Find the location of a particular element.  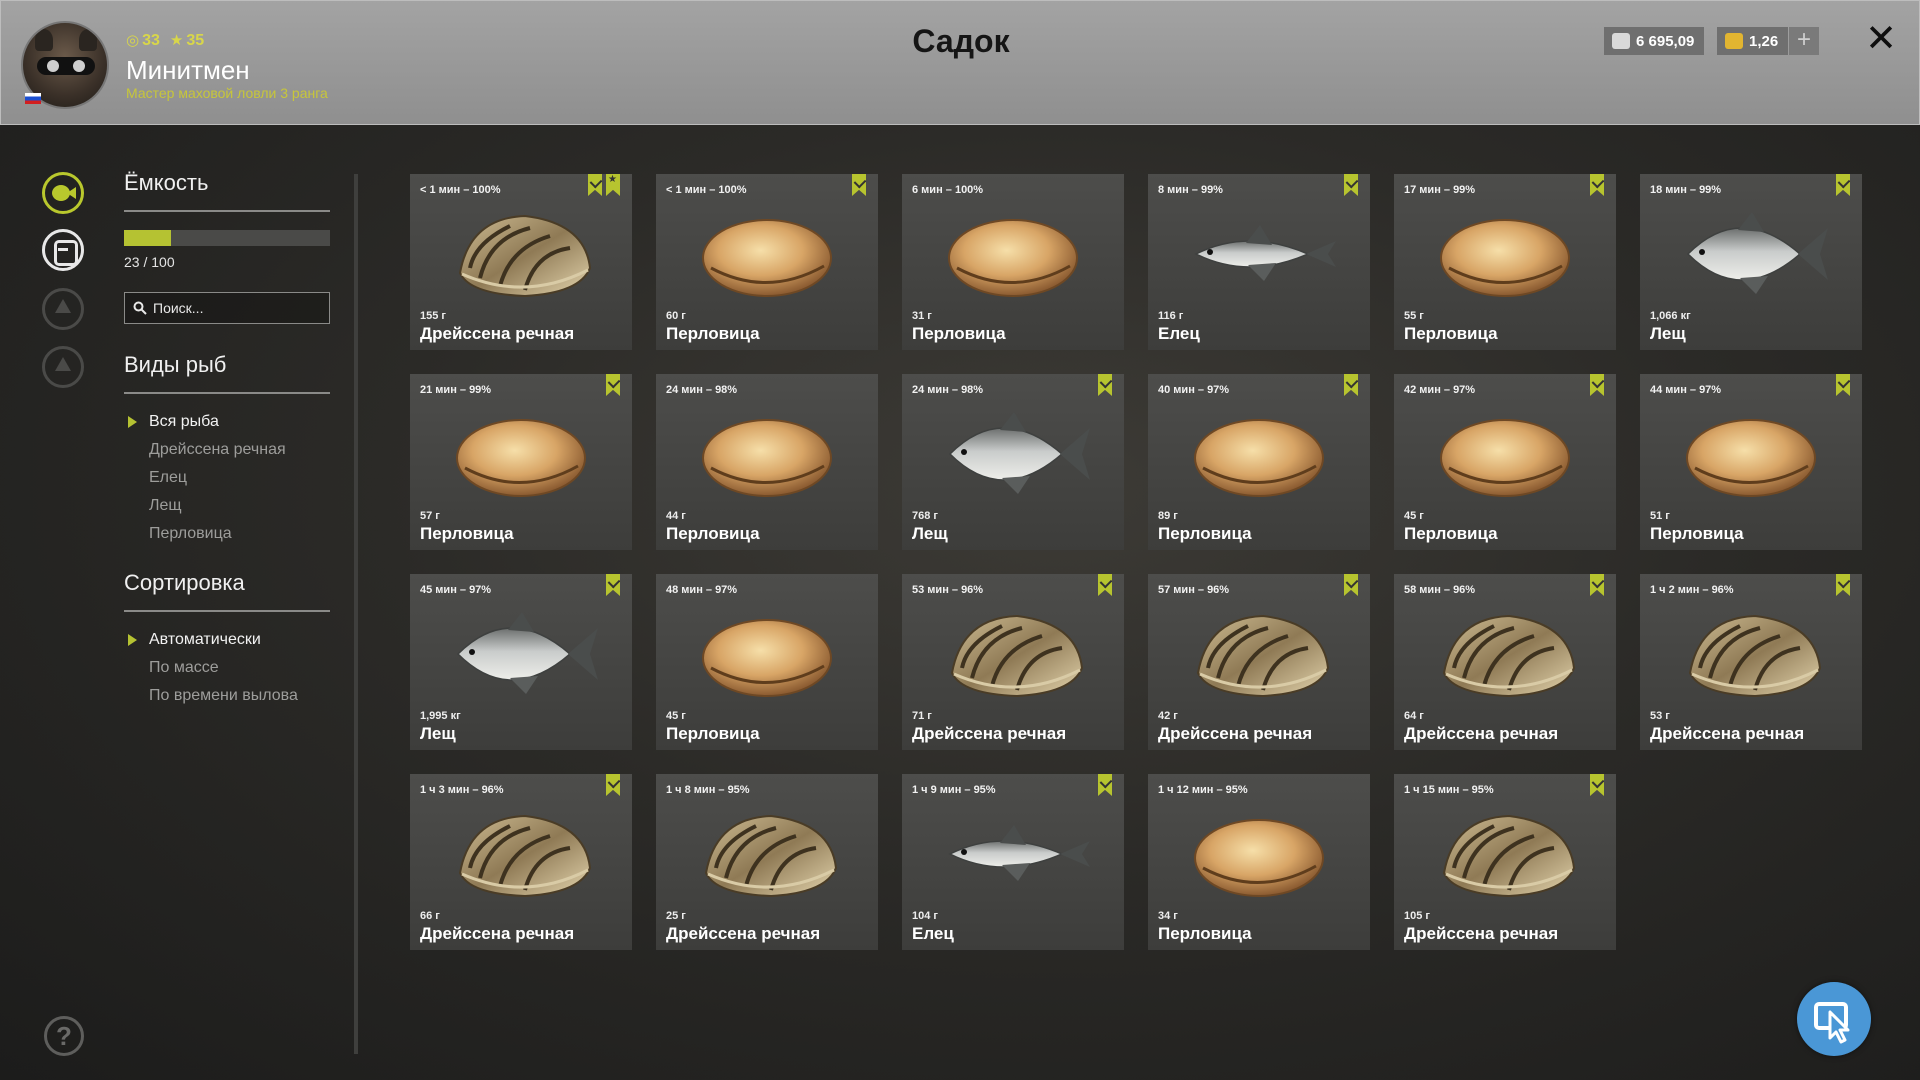

catch-card: 48 мин – 97% 45 г Перловица is located at coordinates (767, 662).